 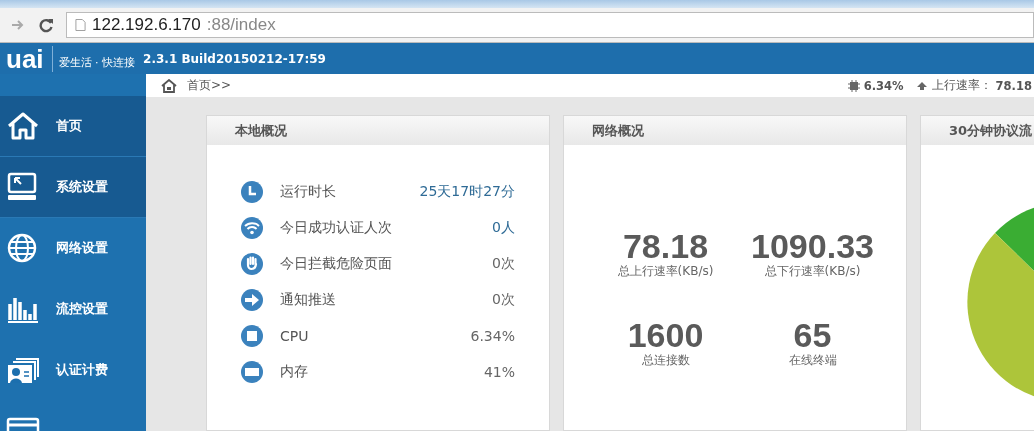 I want to click on address-bar: 122.192.6.170 :88/index, so click(x=550, y=24).